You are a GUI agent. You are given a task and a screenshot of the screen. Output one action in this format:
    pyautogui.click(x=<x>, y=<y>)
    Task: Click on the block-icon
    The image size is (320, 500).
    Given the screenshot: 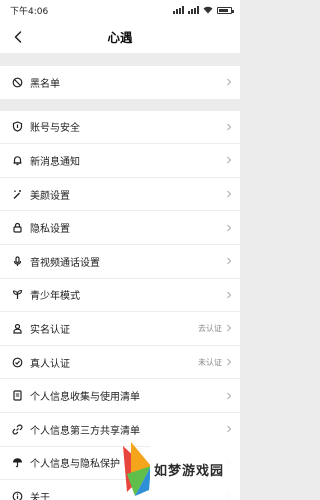 What is the action you would take?
    pyautogui.click(x=17, y=82)
    